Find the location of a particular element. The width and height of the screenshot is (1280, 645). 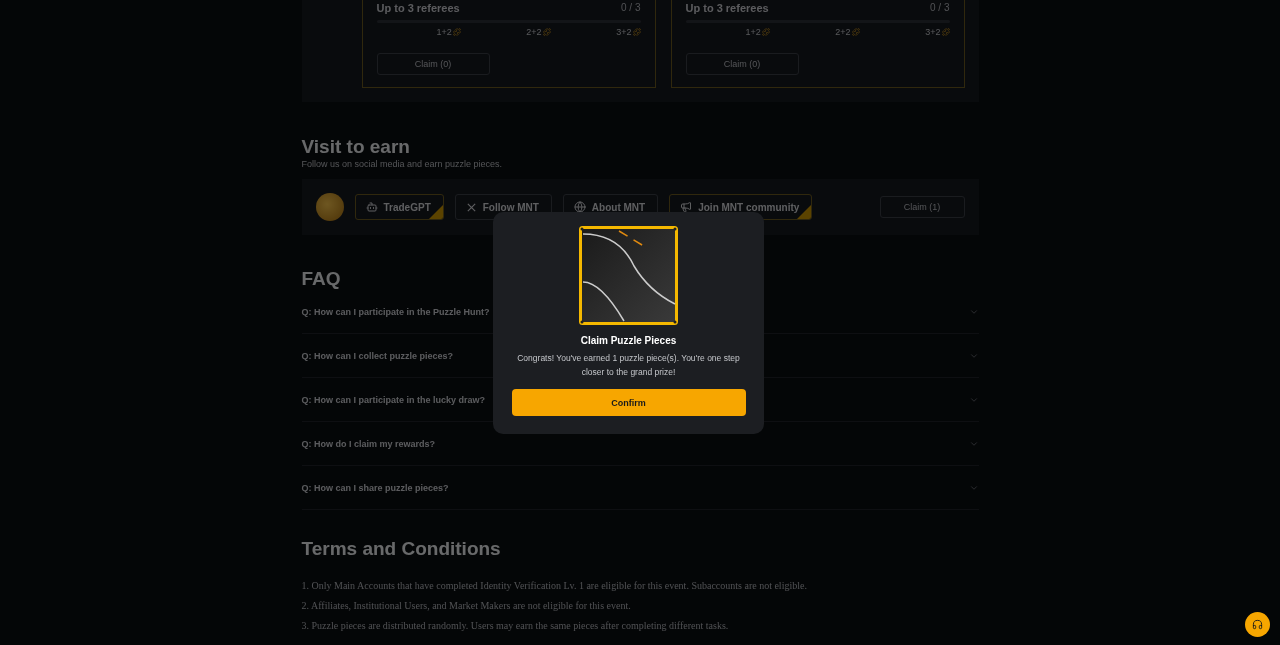

terms-paragraph: 3. Puzzle pieces are distributed randomly. Users may earn the same pieces after completing different tasks. is located at coordinates (515, 625).